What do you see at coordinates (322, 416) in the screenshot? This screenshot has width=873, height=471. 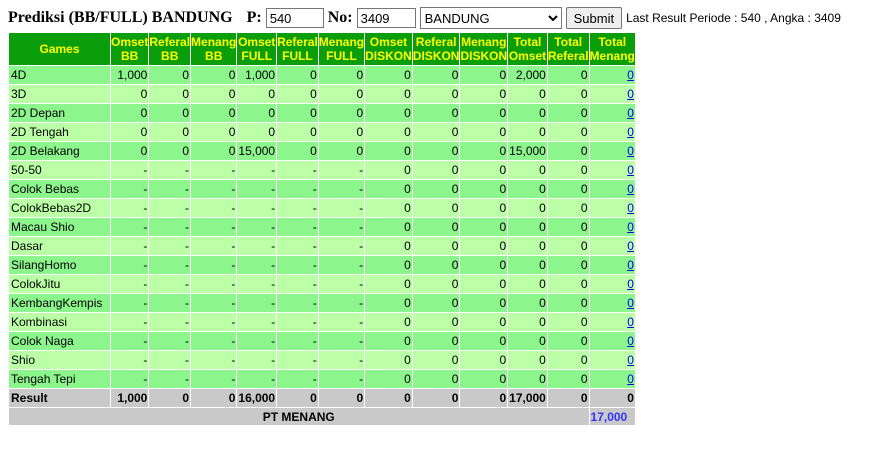 I see `pt-menang-row: PT MENANG 17,000` at bounding box center [322, 416].